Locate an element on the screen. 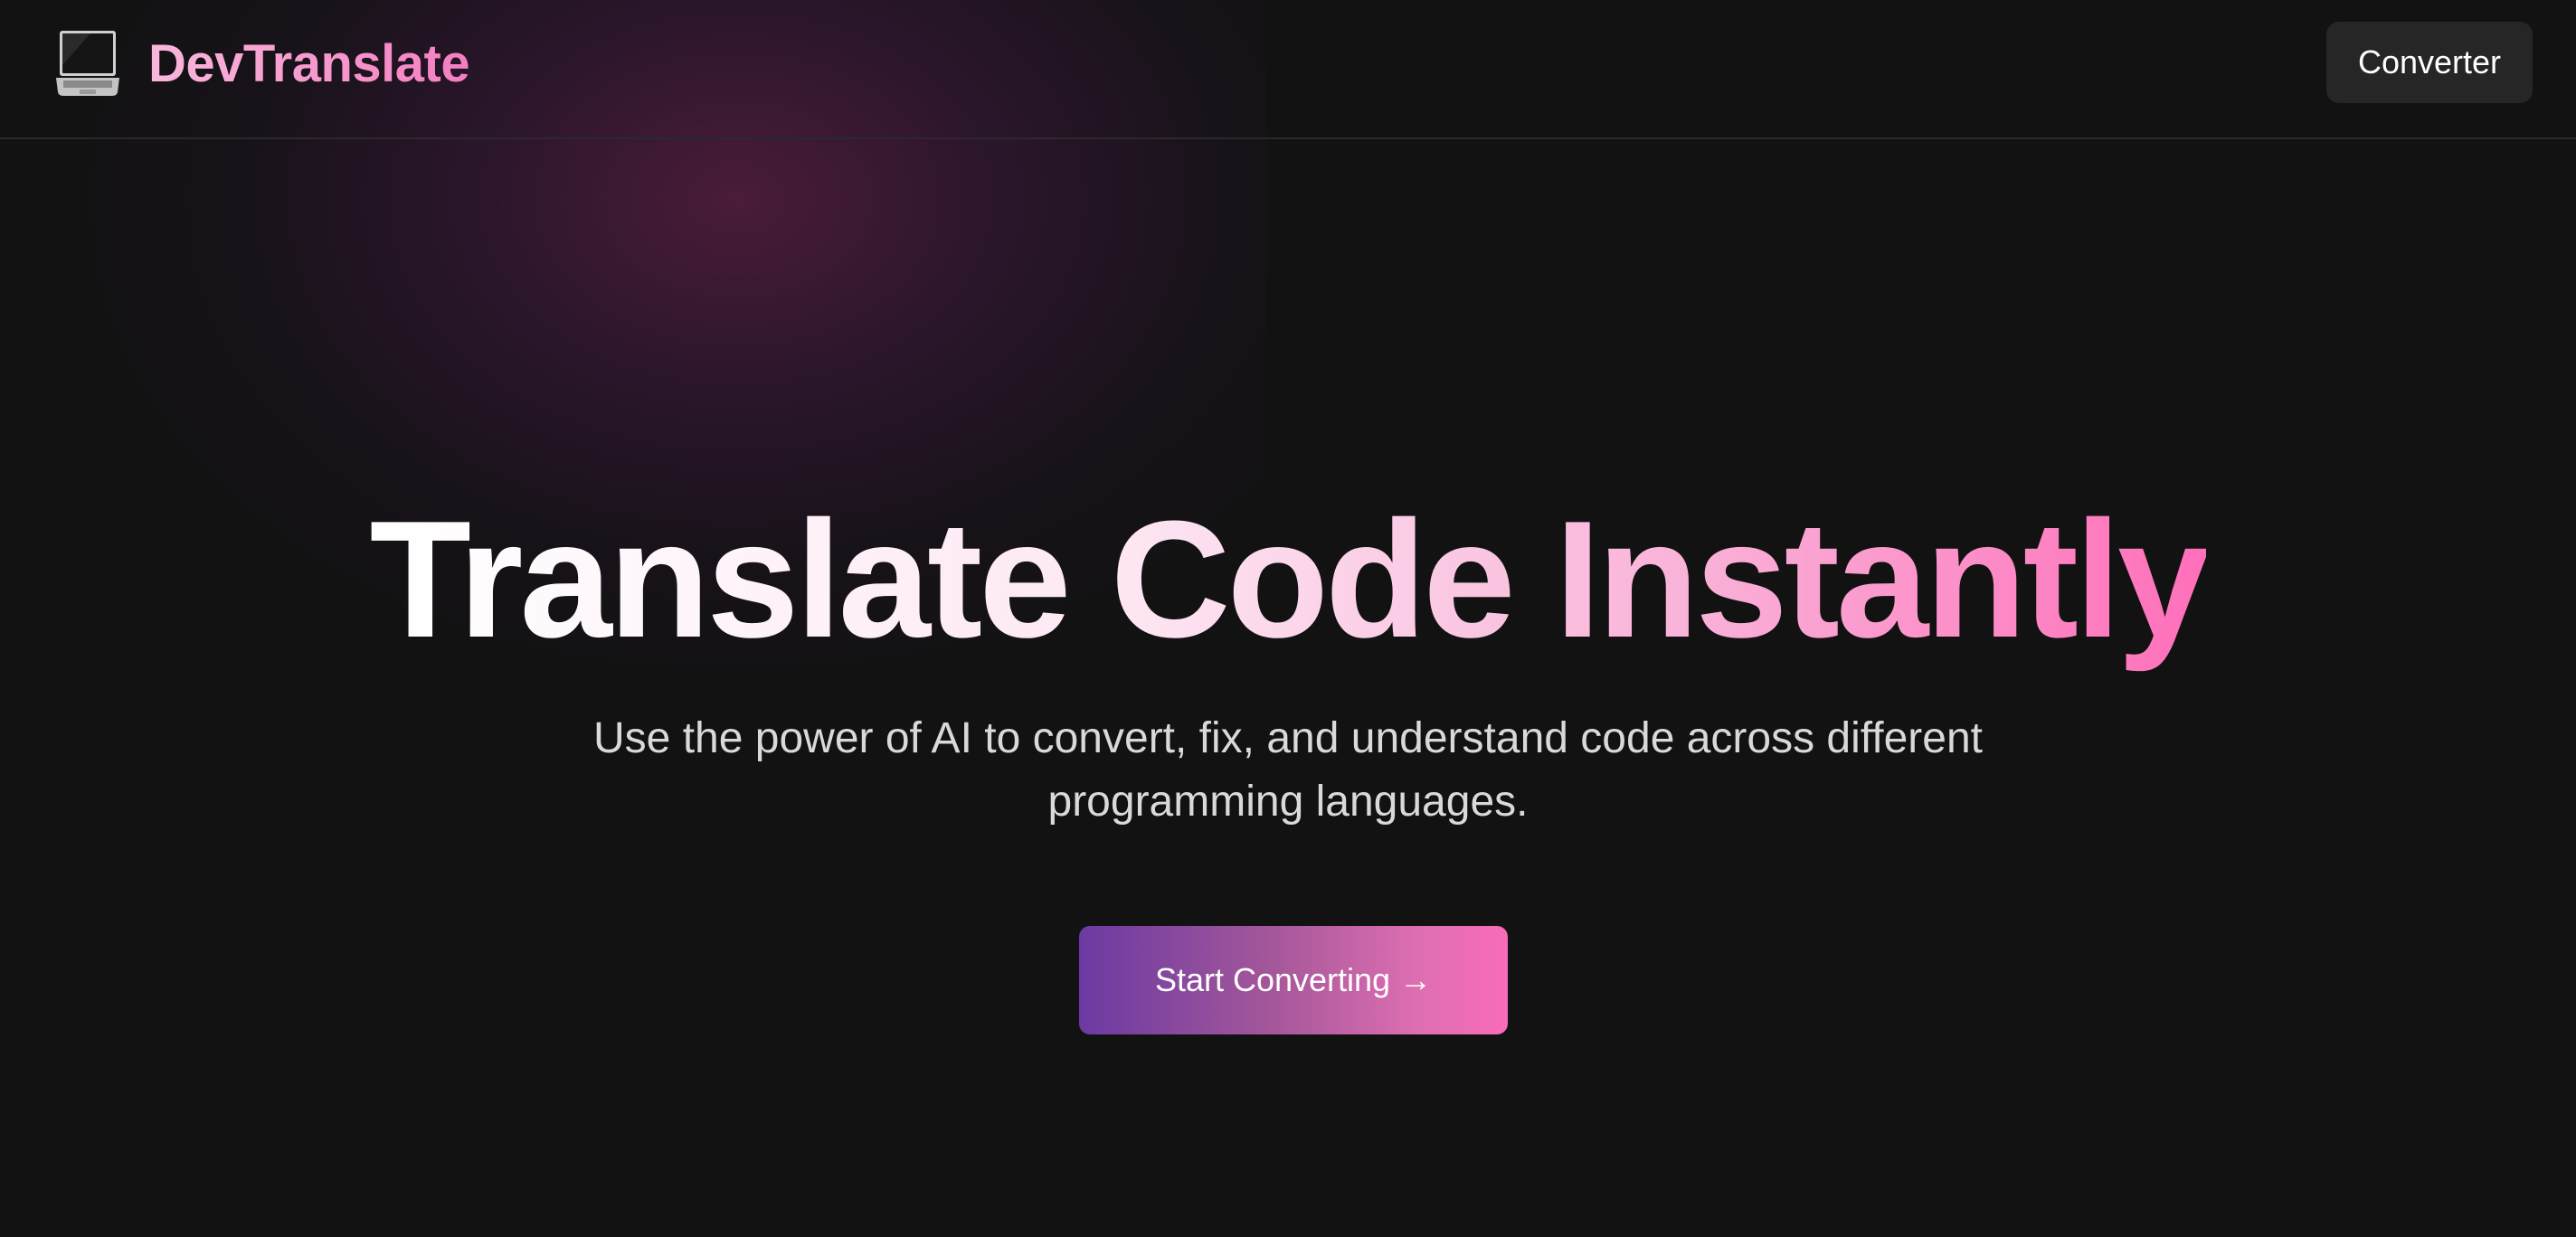  navbar: DevTranslate Converter is located at coordinates (1288, 69).